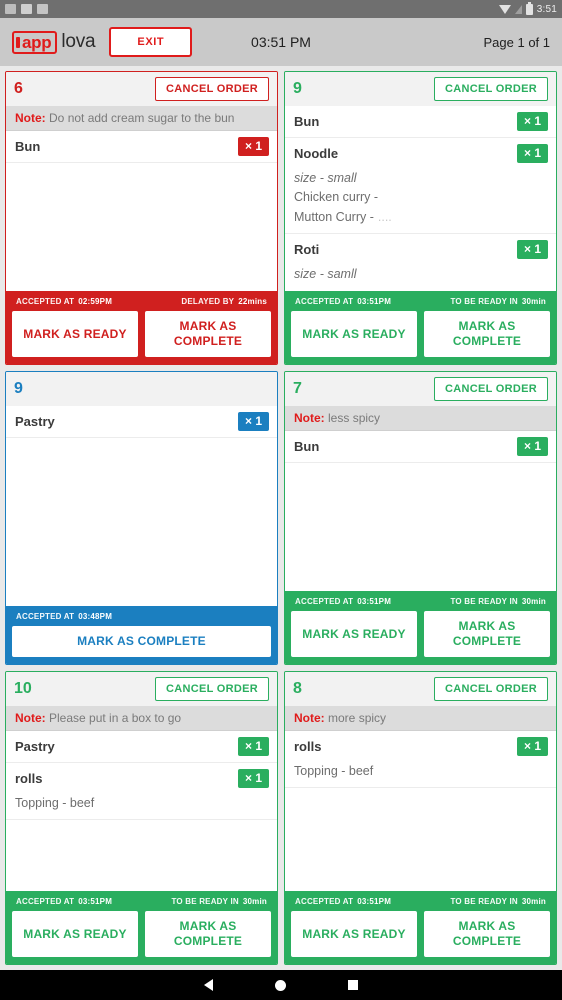 The width and height of the screenshot is (562, 1000). I want to click on order-item-option: size - small, so click(420, 178).